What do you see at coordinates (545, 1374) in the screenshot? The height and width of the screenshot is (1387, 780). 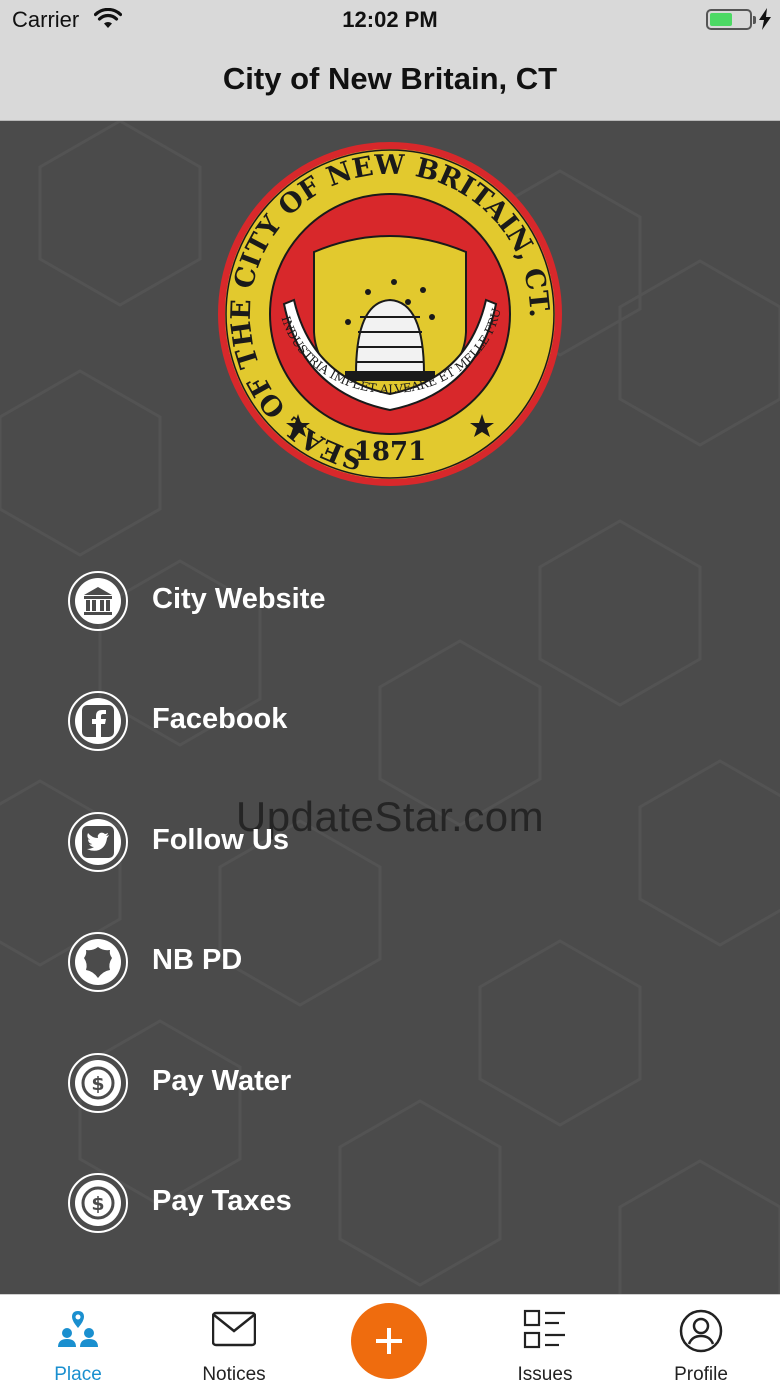 I see `tab-label: Issues` at bounding box center [545, 1374].